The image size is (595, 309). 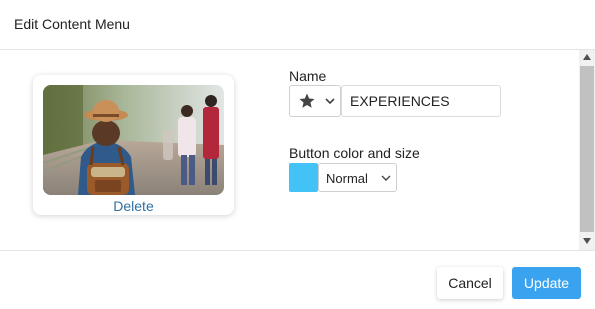 What do you see at coordinates (133, 140) in the screenshot?
I see `traveler-photo` at bounding box center [133, 140].